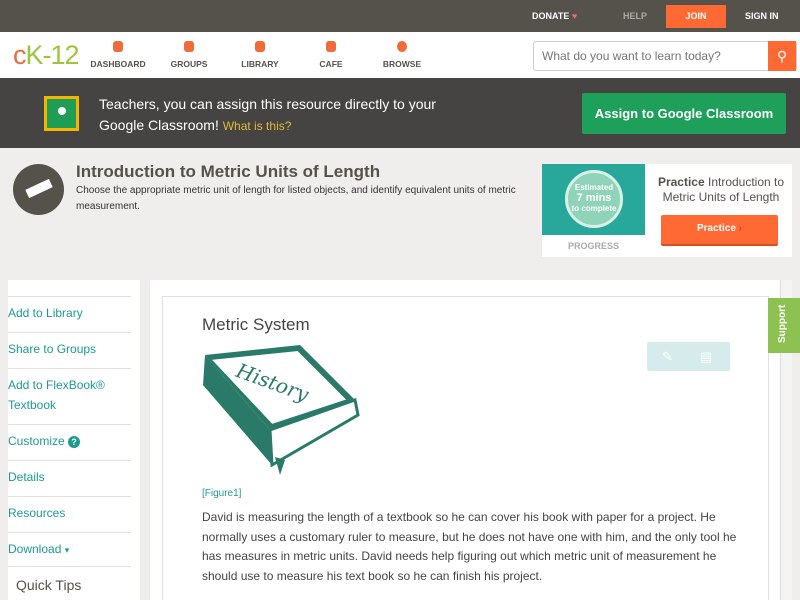  I want to click on groups-icon, so click(189, 46).